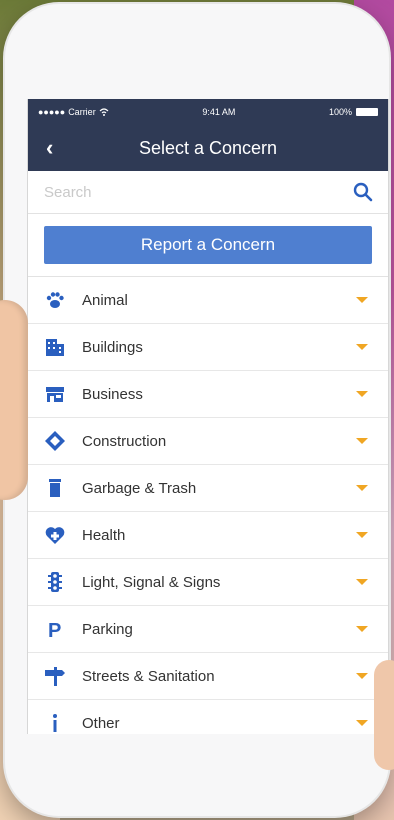 Image resolution: width=394 pixels, height=820 pixels. What do you see at coordinates (55, 394) in the screenshot?
I see `storefront-icon` at bounding box center [55, 394].